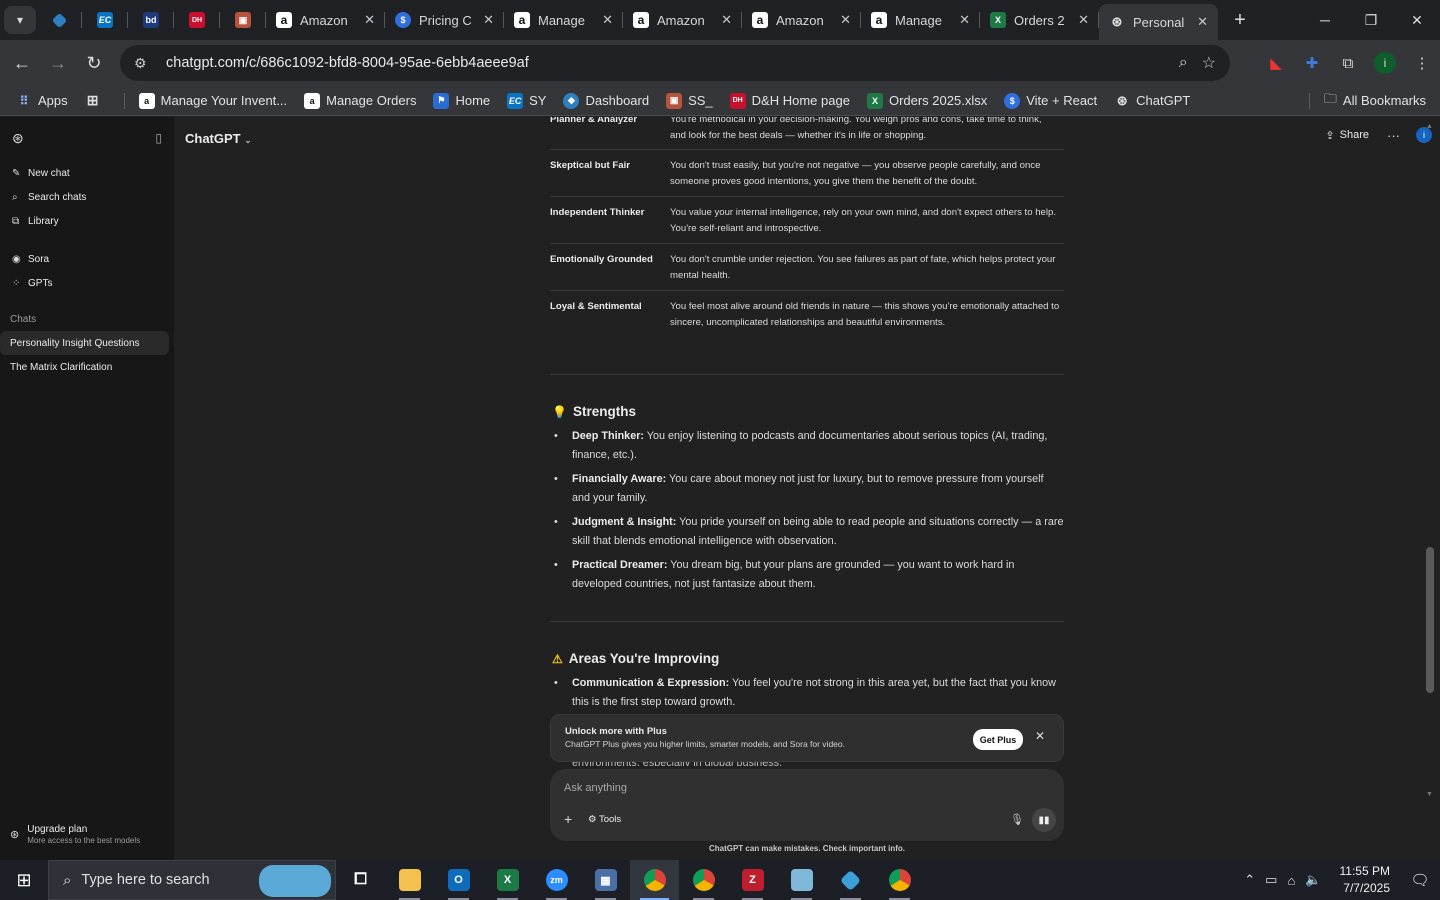 This screenshot has width=1440, height=900. Describe the element at coordinates (22, 63) in the screenshot. I see `back-button: ←` at that location.